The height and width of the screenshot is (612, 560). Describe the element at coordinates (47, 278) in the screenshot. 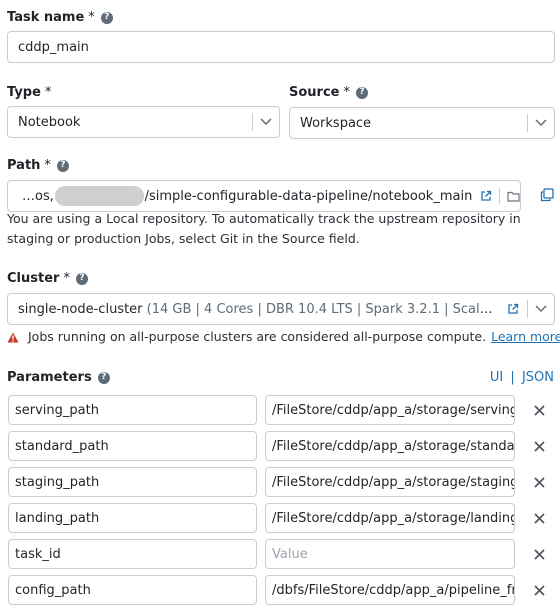

I see `cluster-label: Cluster * ?` at that location.